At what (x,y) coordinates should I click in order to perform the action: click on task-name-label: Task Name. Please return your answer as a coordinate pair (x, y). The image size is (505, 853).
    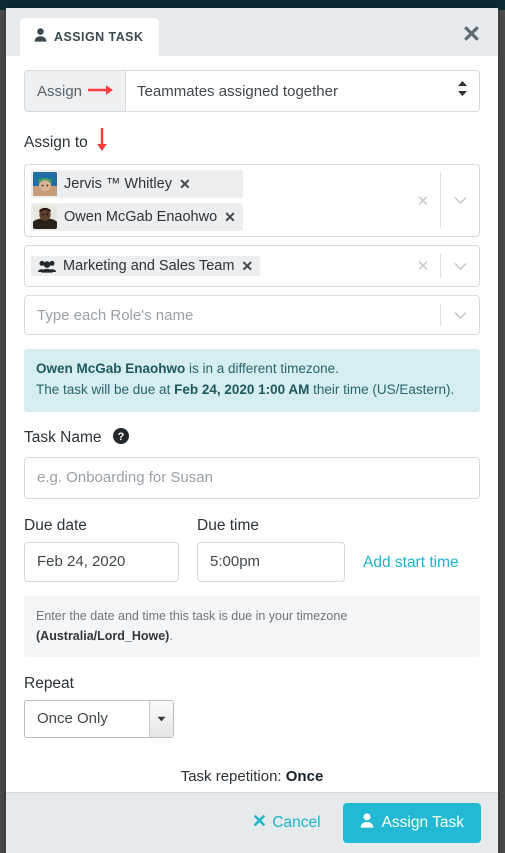
    Looking at the image, I should click on (63, 438).